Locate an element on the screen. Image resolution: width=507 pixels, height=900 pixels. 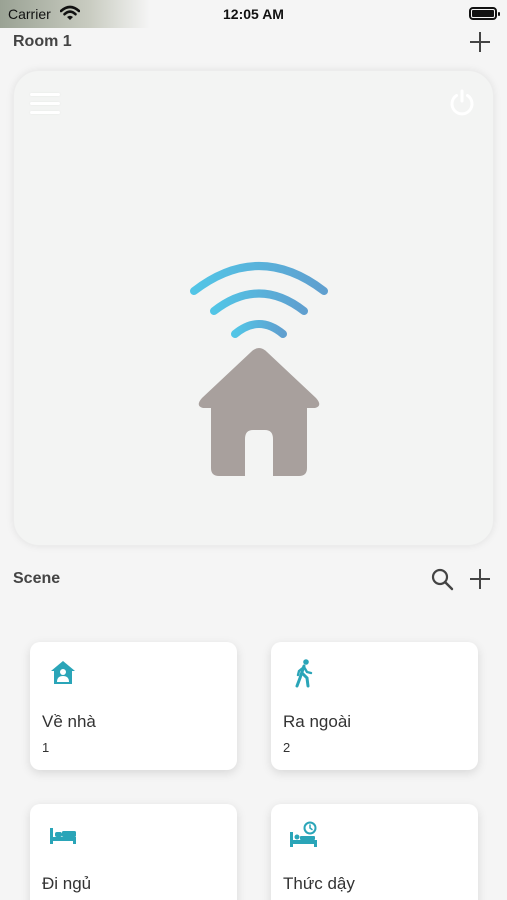
walking-icon is located at coordinates (304, 673).